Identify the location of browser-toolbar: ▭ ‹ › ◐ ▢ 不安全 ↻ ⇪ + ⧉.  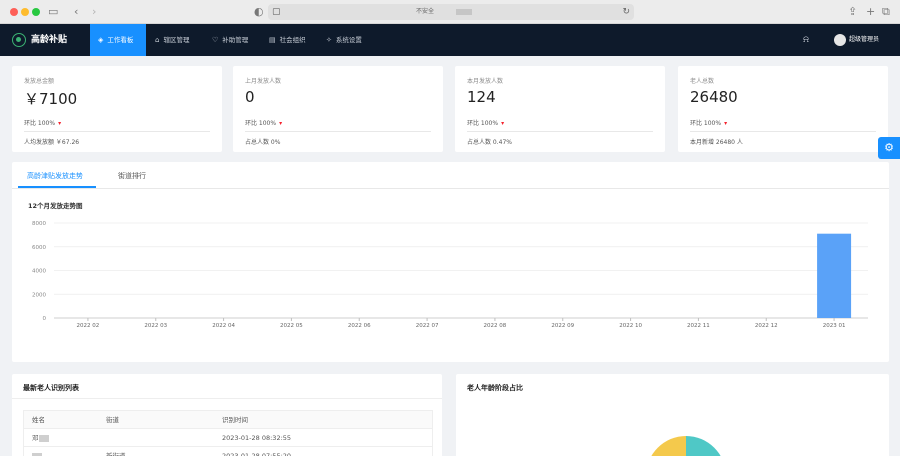
(450, 12).